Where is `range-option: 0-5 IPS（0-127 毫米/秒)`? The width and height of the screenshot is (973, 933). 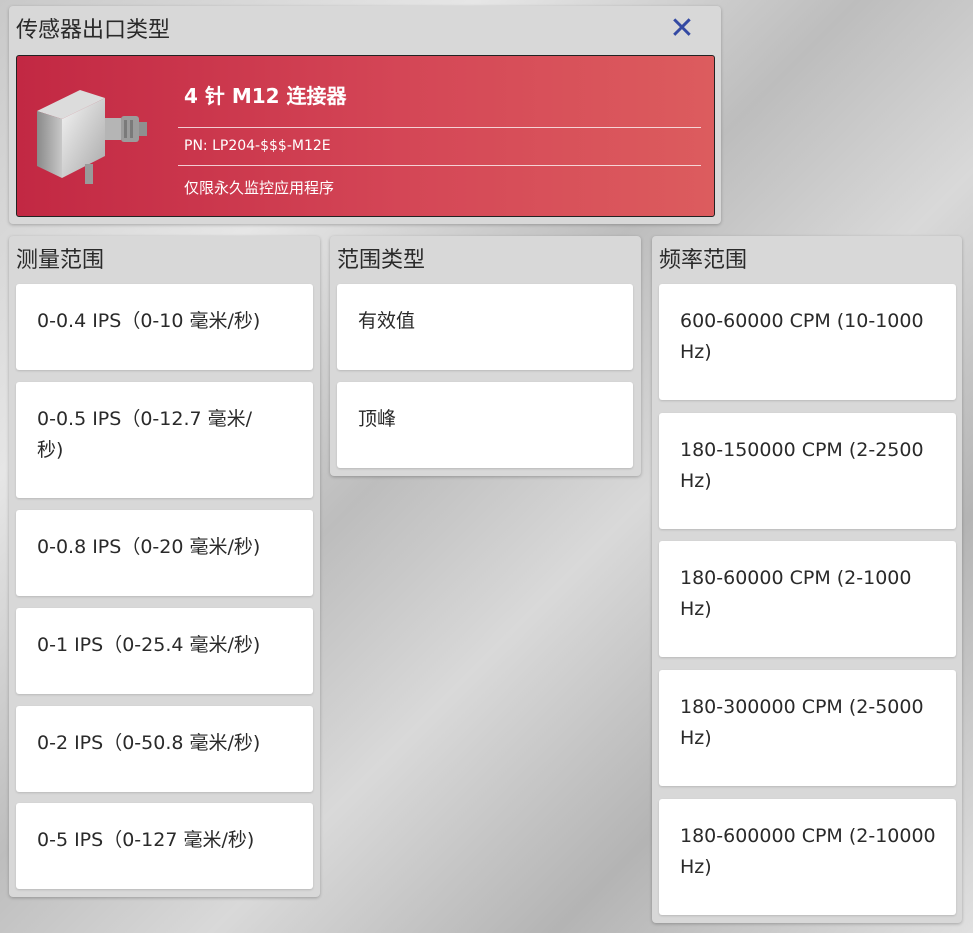
range-option: 0-5 IPS（0-127 毫米/秒) is located at coordinates (164, 846).